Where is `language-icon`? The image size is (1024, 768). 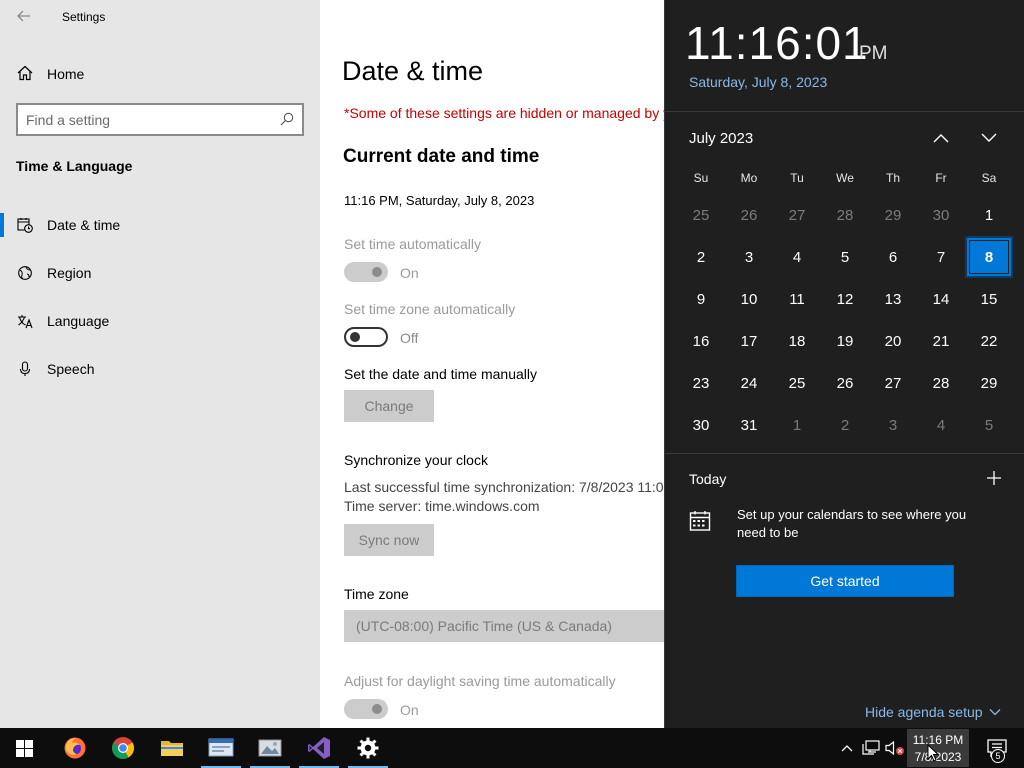 language-icon is located at coordinates (25, 323).